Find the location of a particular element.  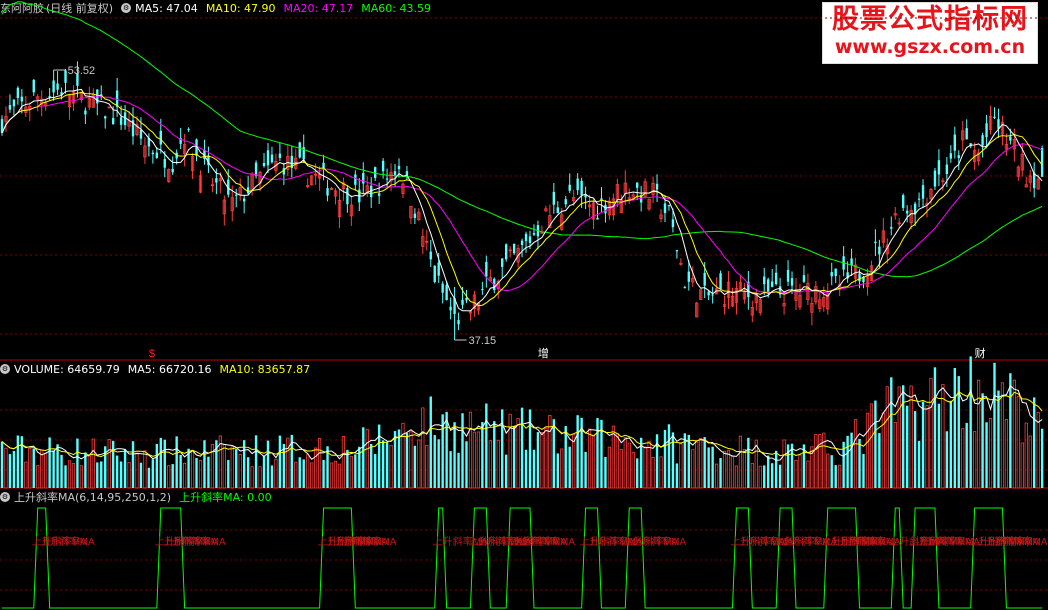

low-price-label: 37.15 is located at coordinates (483, 341).